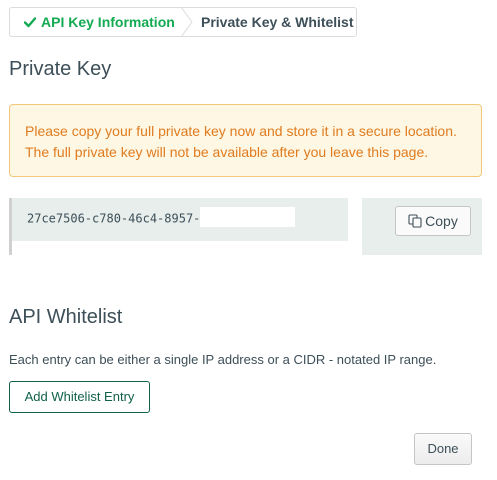  What do you see at coordinates (415, 218) in the screenshot?
I see `copy-icon` at bounding box center [415, 218].